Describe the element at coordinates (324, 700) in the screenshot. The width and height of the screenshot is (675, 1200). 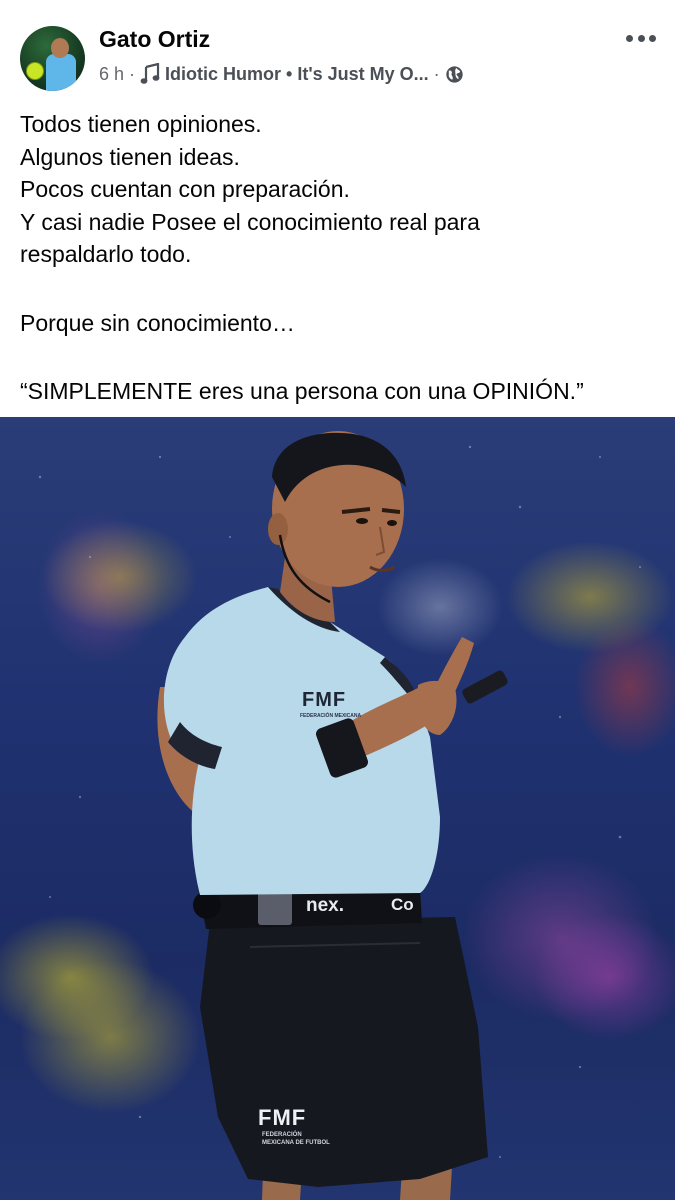
I see `shirt-fmf-logo: FMF` at that location.